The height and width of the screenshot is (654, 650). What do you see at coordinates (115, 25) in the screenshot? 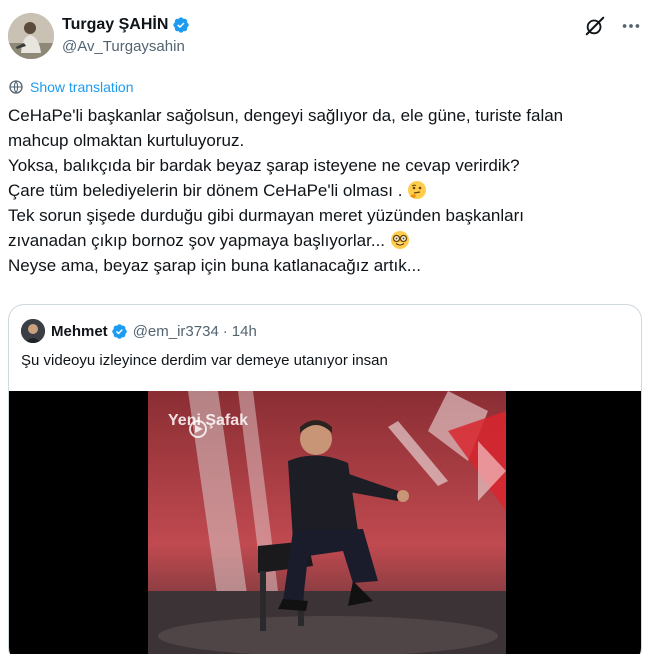
I see `author-name: Turgay ŞAHİN` at bounding box center [115, 25].